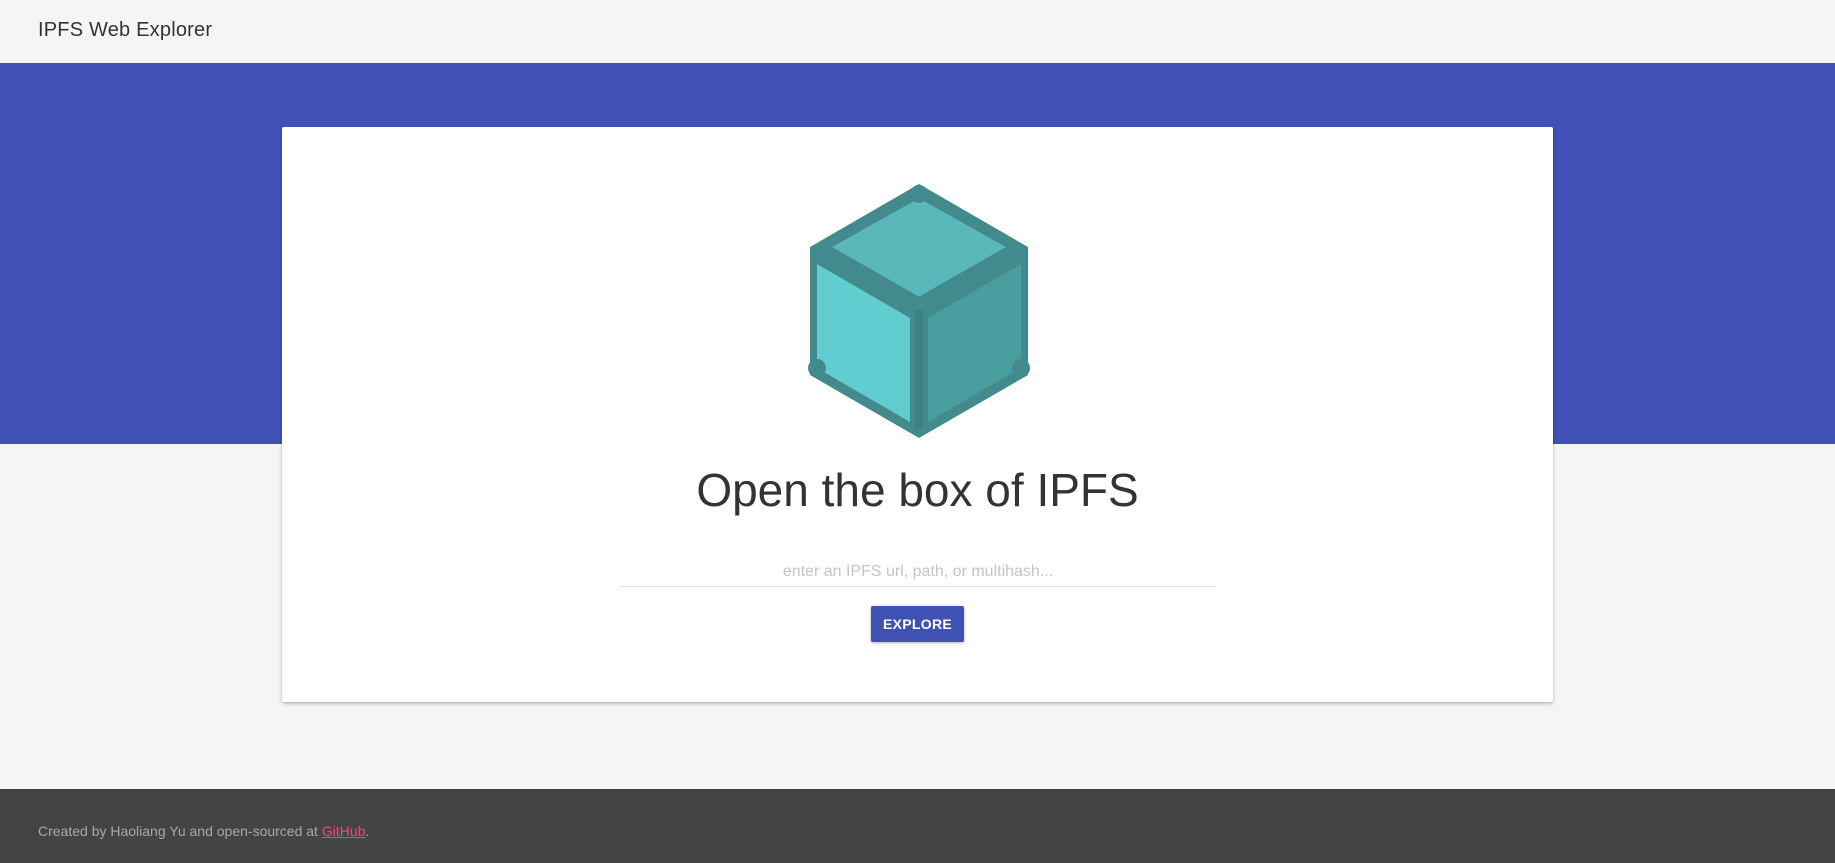 The width and height of the screenshot is (1835, 863). What do you see at coordinates (917, 31) in the screenshot?
I see `top-app-bar: IPFS Web Explorer` at bounding box center [917, 31].